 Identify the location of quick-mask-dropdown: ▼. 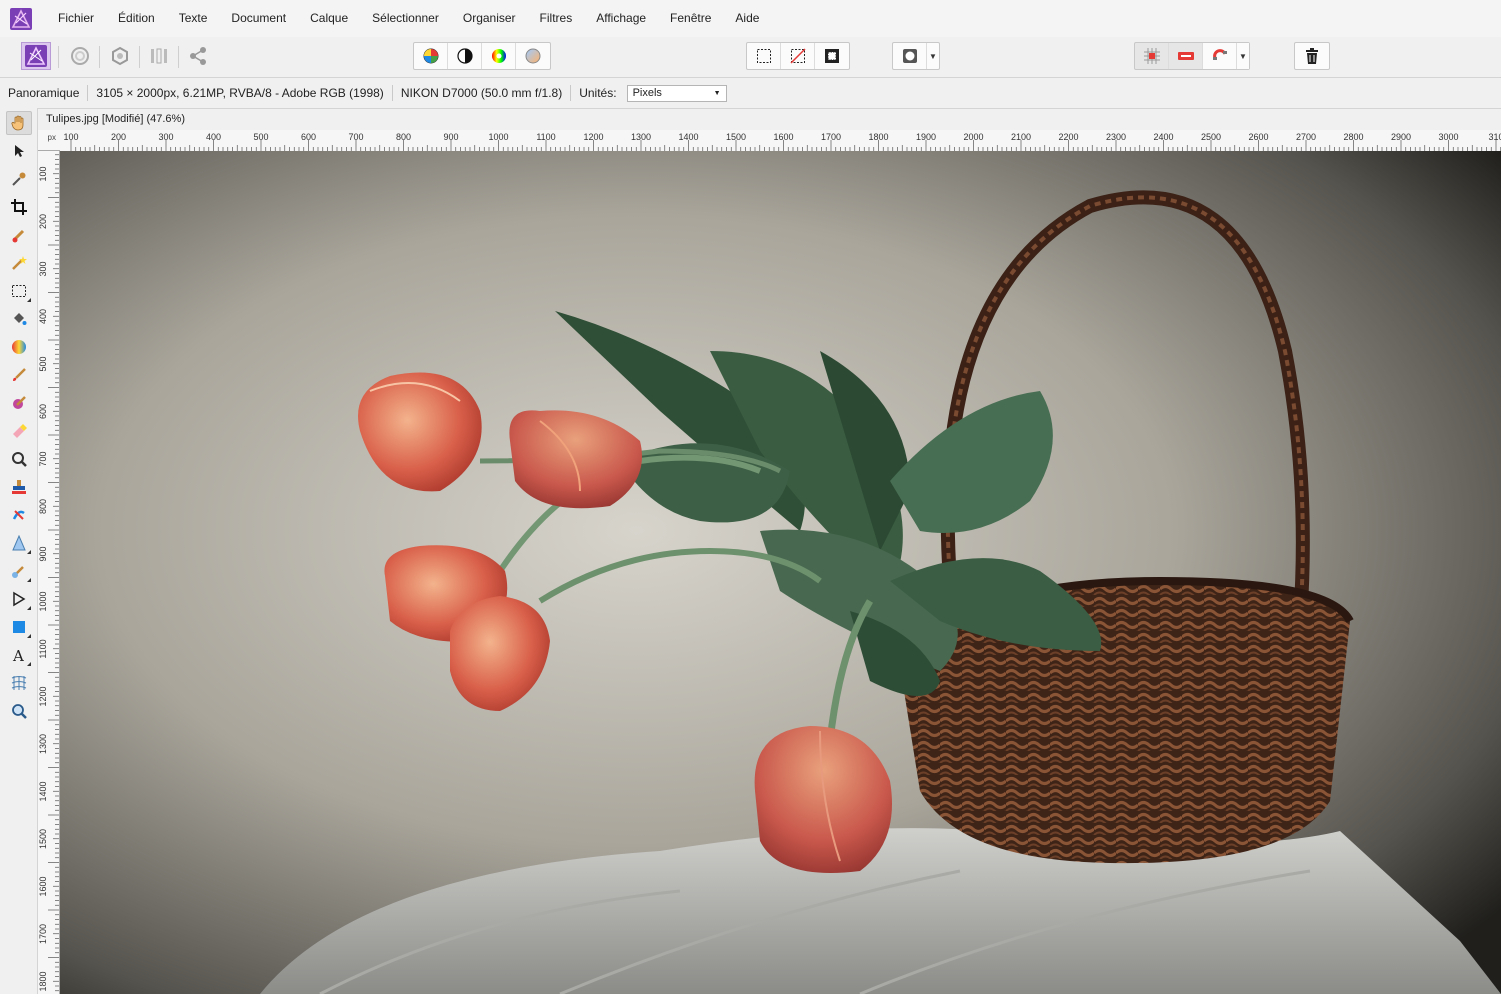
(933, 56).